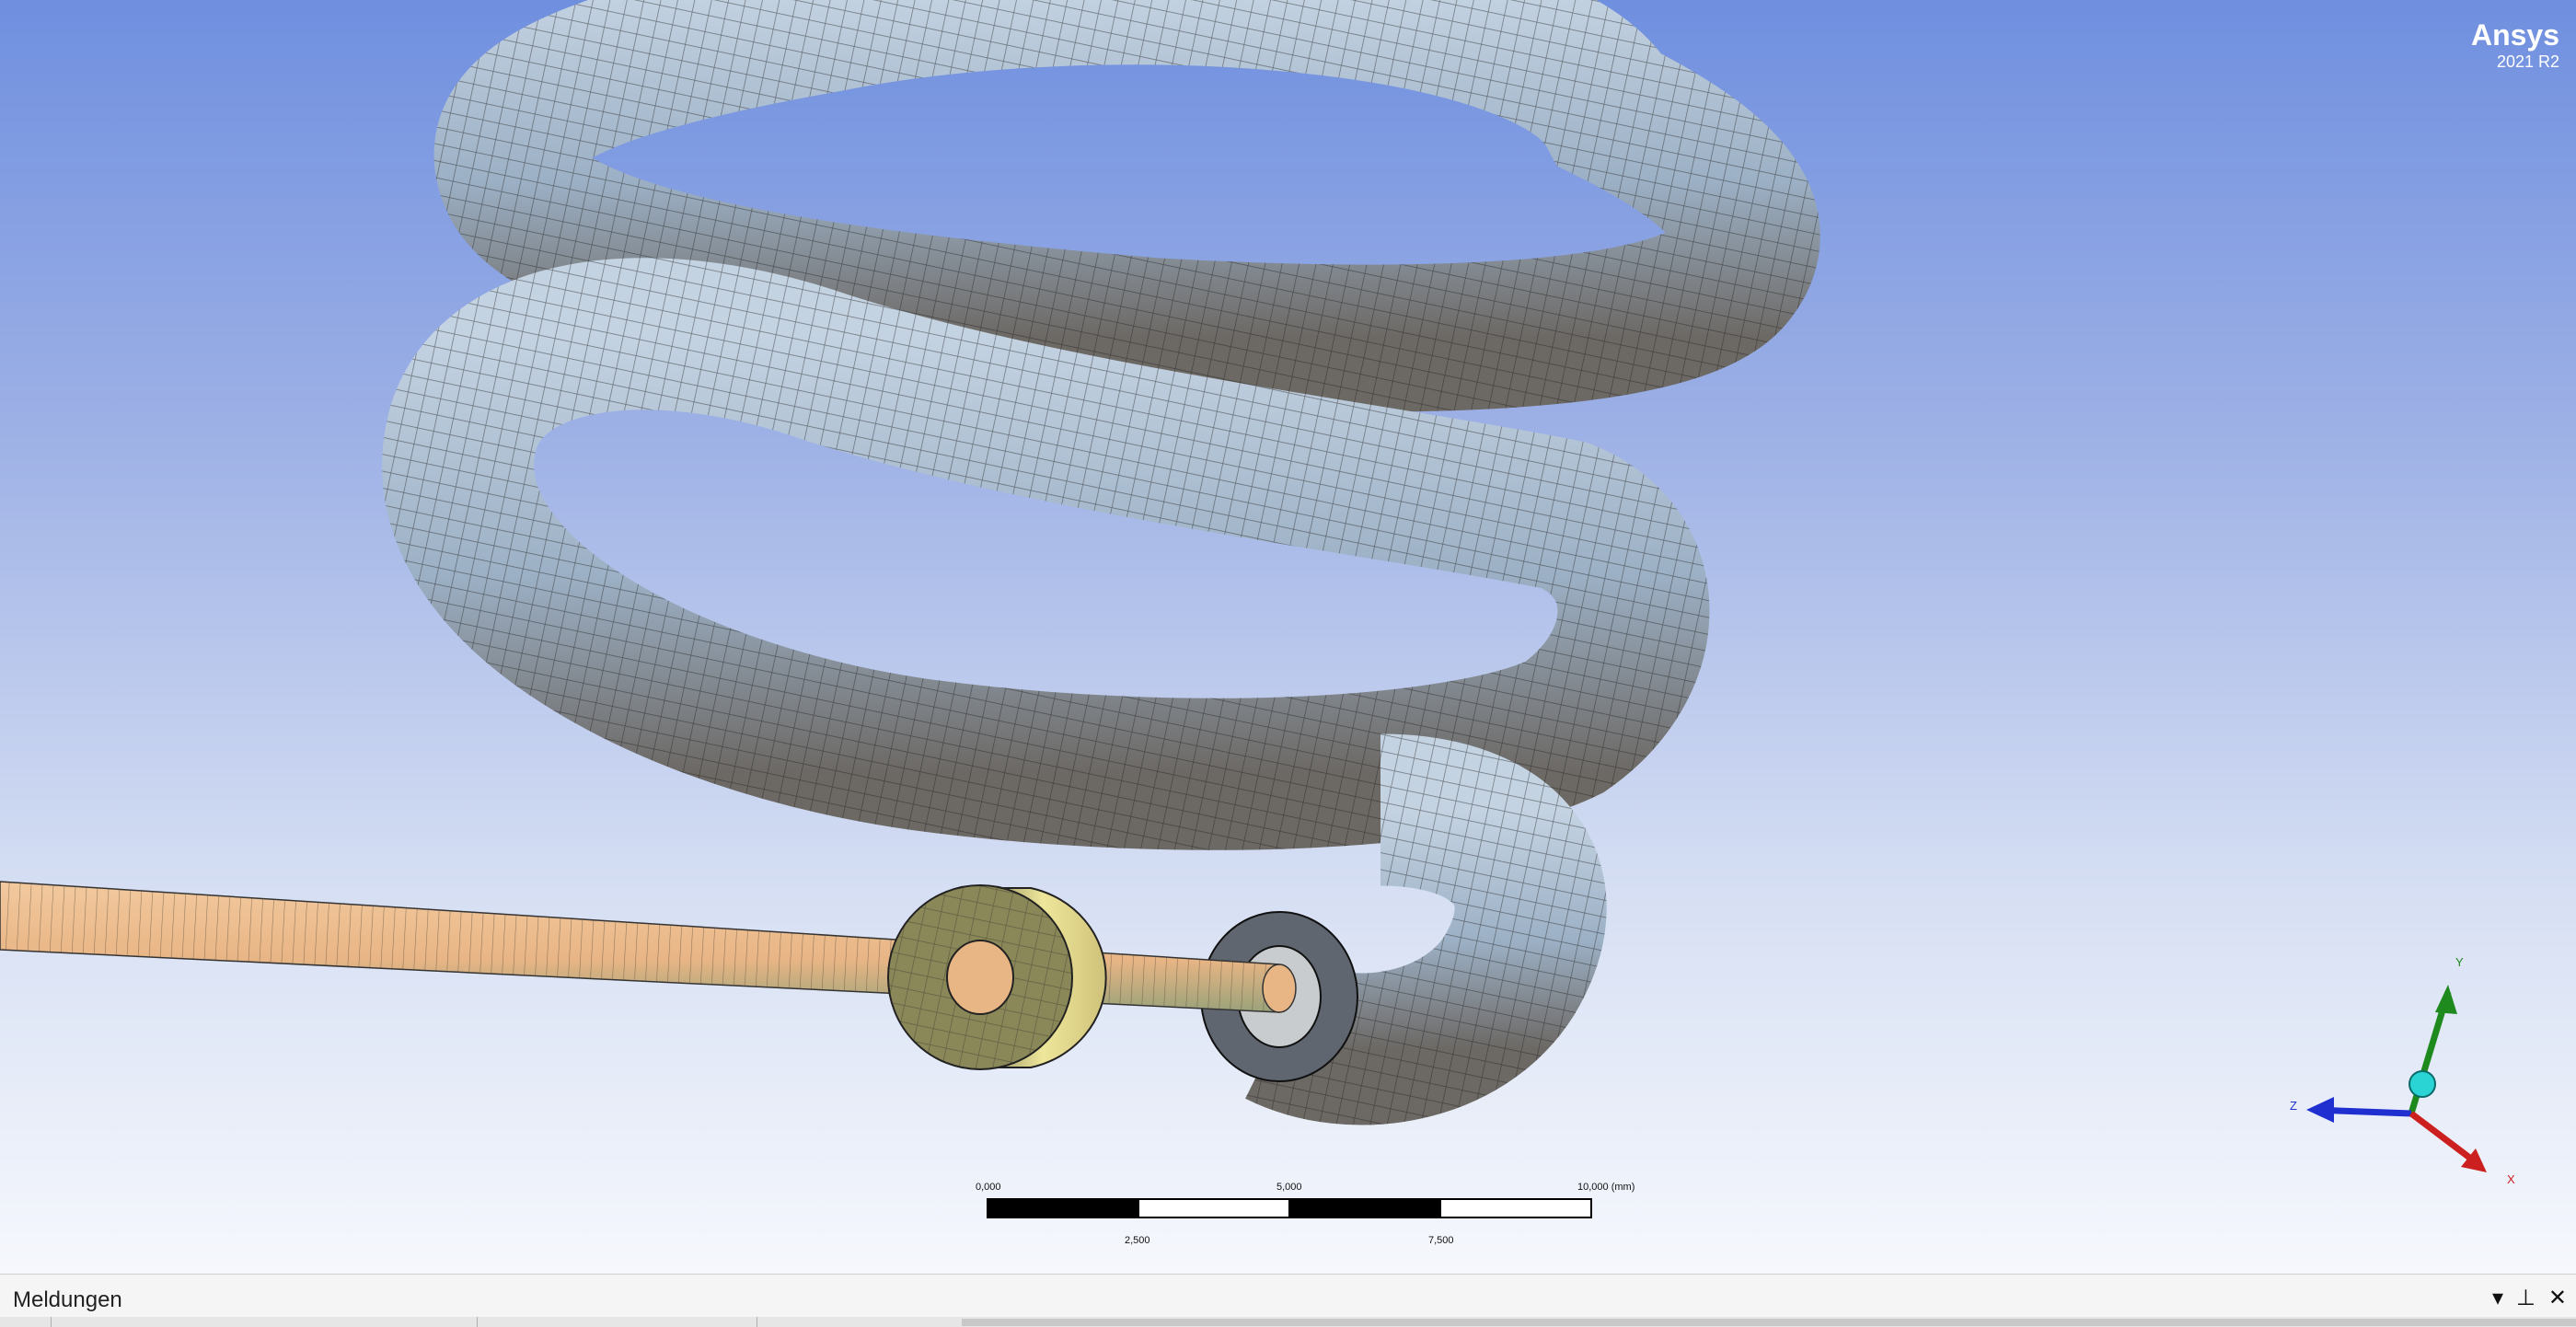  What do you see at coordinates (997, 977) in the screenshot?
I see `spacer-ring` at bounding box center [997, 977].